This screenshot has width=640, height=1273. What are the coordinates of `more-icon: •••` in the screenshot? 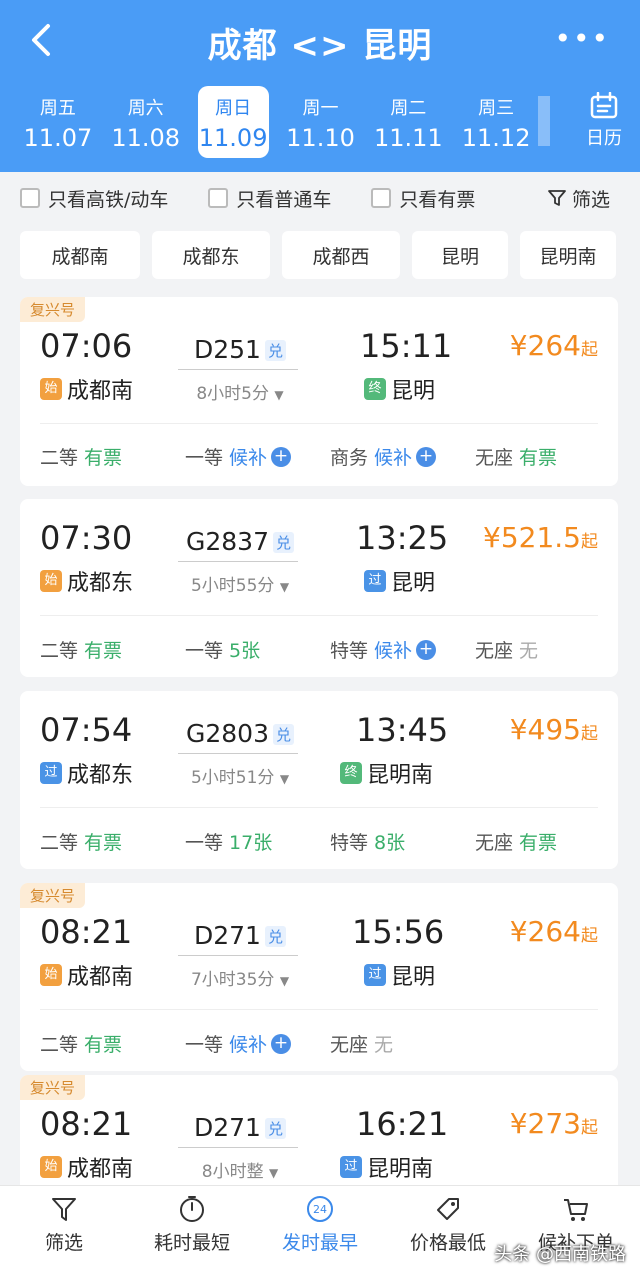 It's located at (582, 38).